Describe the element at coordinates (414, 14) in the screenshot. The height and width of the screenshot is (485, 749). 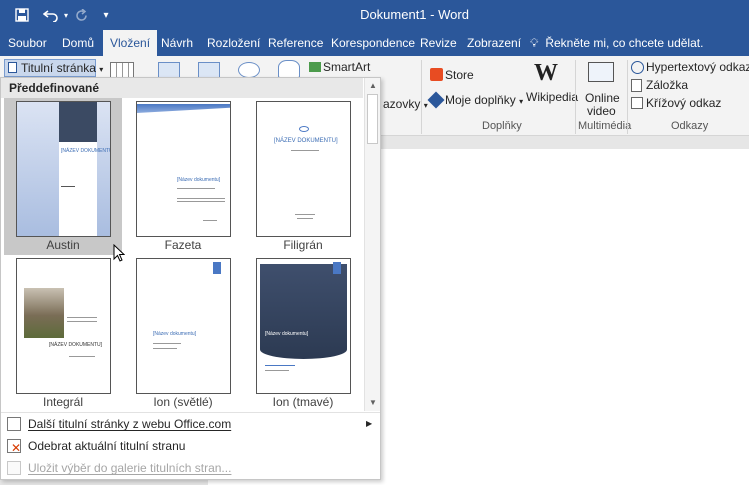
I see `window-title: Dokument1 - Word` at that location.